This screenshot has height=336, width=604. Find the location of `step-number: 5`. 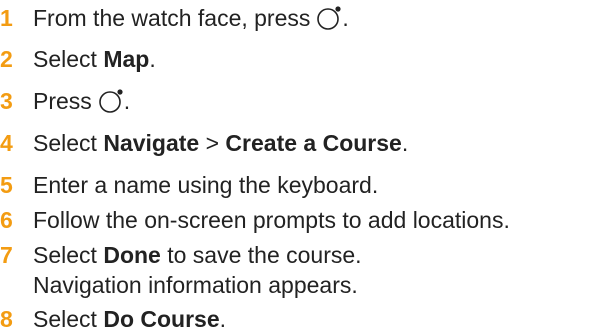

step-number: 5 is located at coordinates (6, 185).